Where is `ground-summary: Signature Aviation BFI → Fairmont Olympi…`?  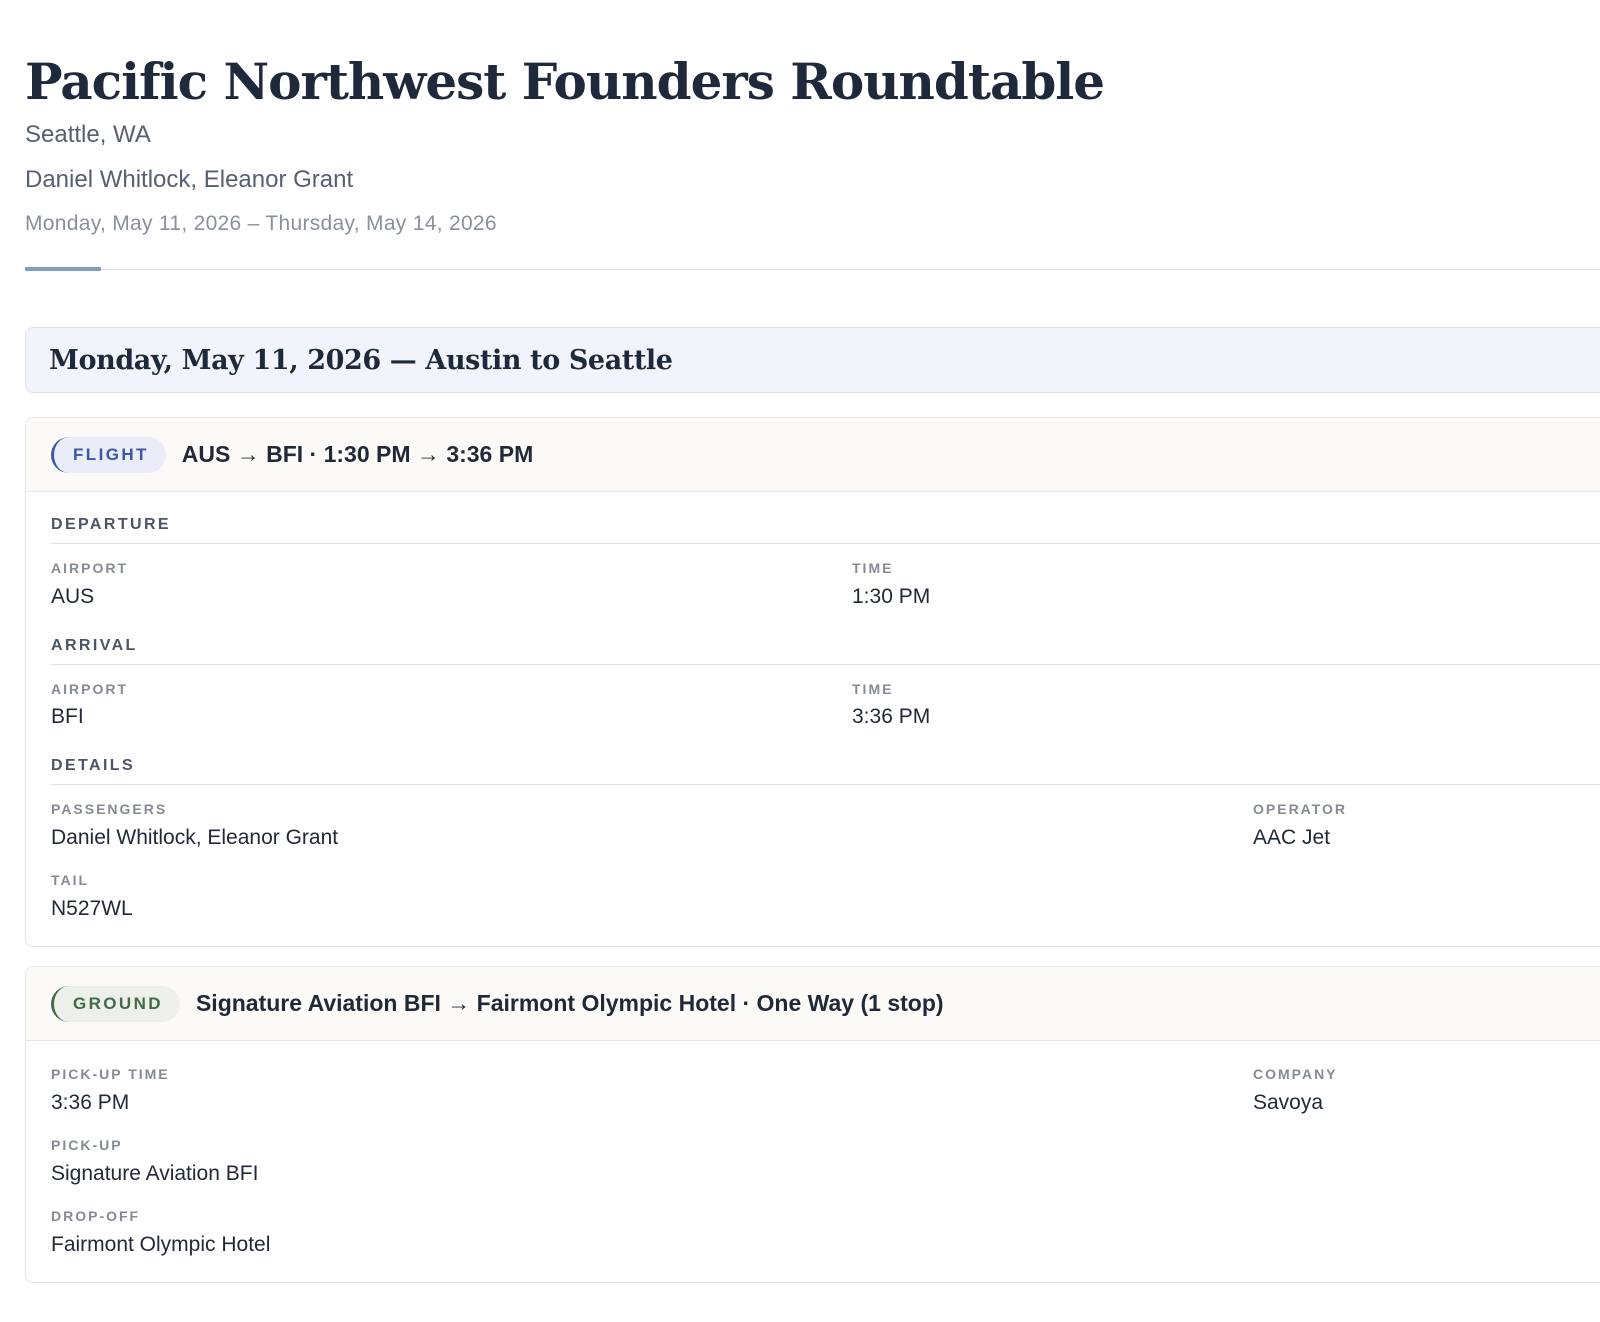
ground-summary: Signature Aviation BFI → Fairmont Olympi… is located at coordinates (569, 1003).